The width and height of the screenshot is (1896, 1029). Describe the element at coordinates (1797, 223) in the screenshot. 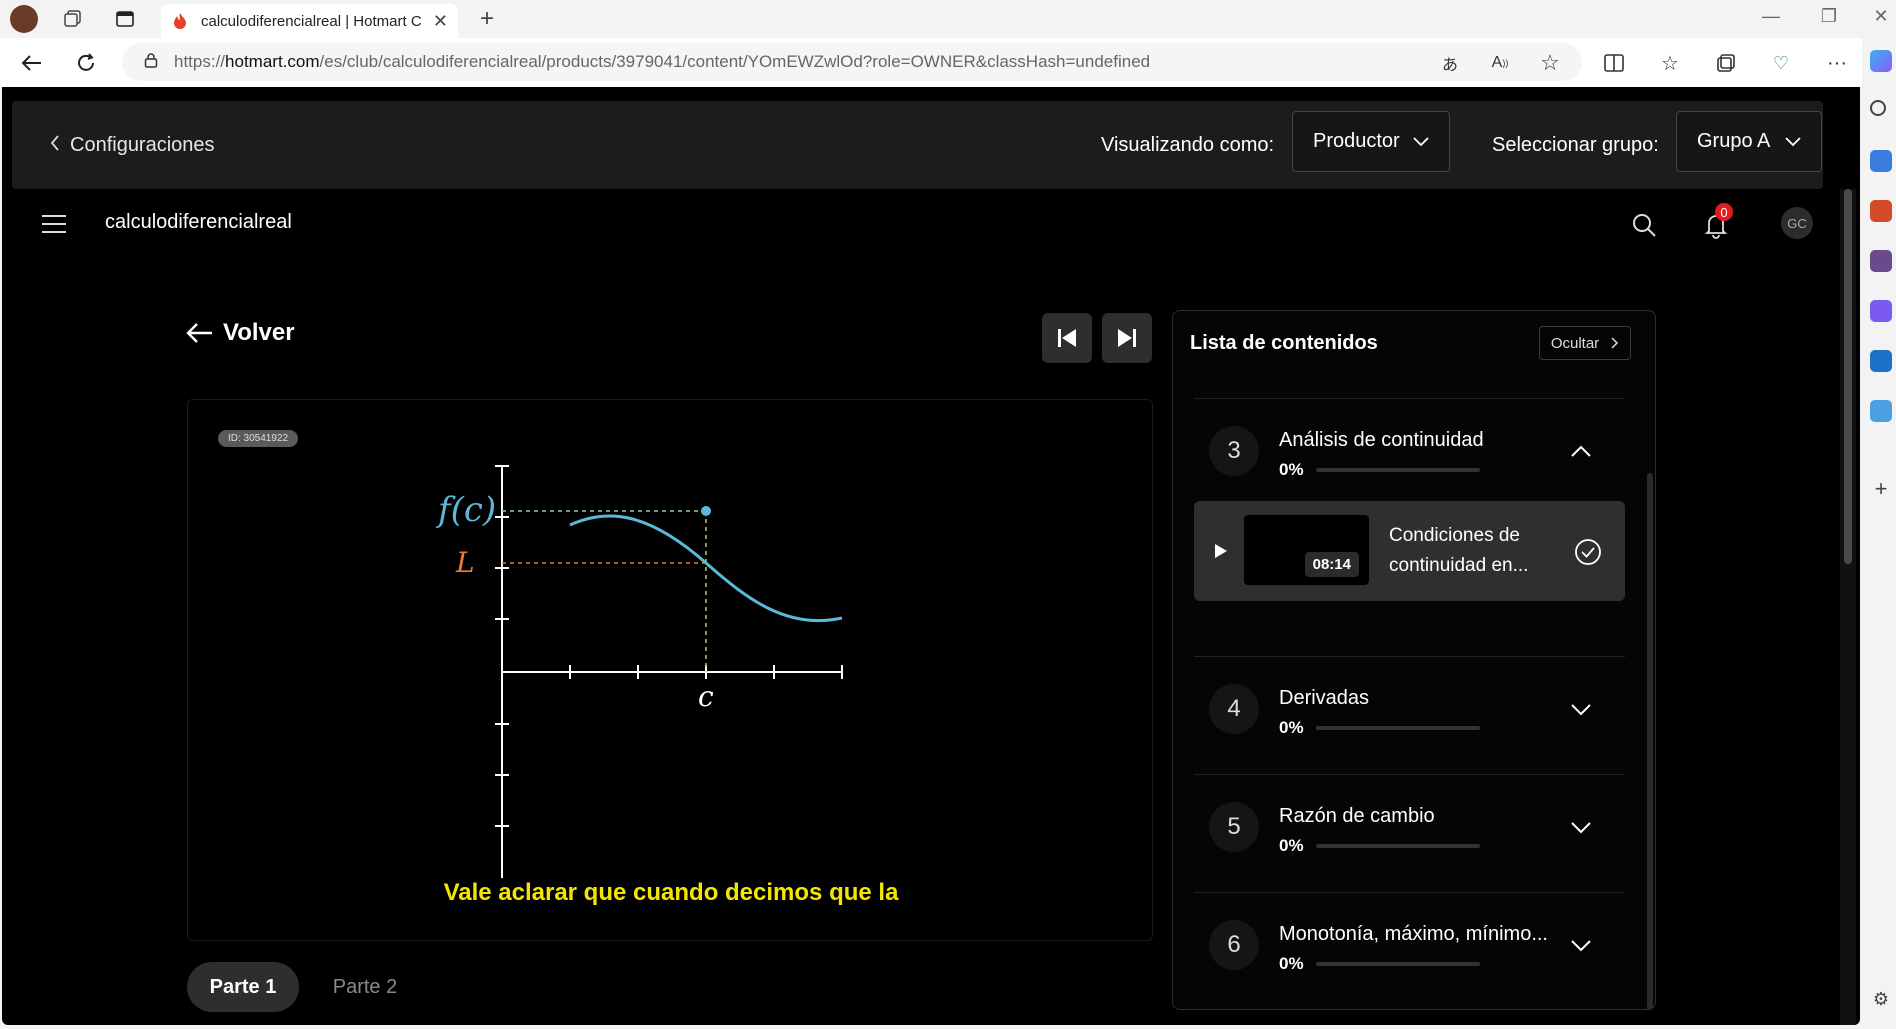

I see `avatar: GC` at that location.